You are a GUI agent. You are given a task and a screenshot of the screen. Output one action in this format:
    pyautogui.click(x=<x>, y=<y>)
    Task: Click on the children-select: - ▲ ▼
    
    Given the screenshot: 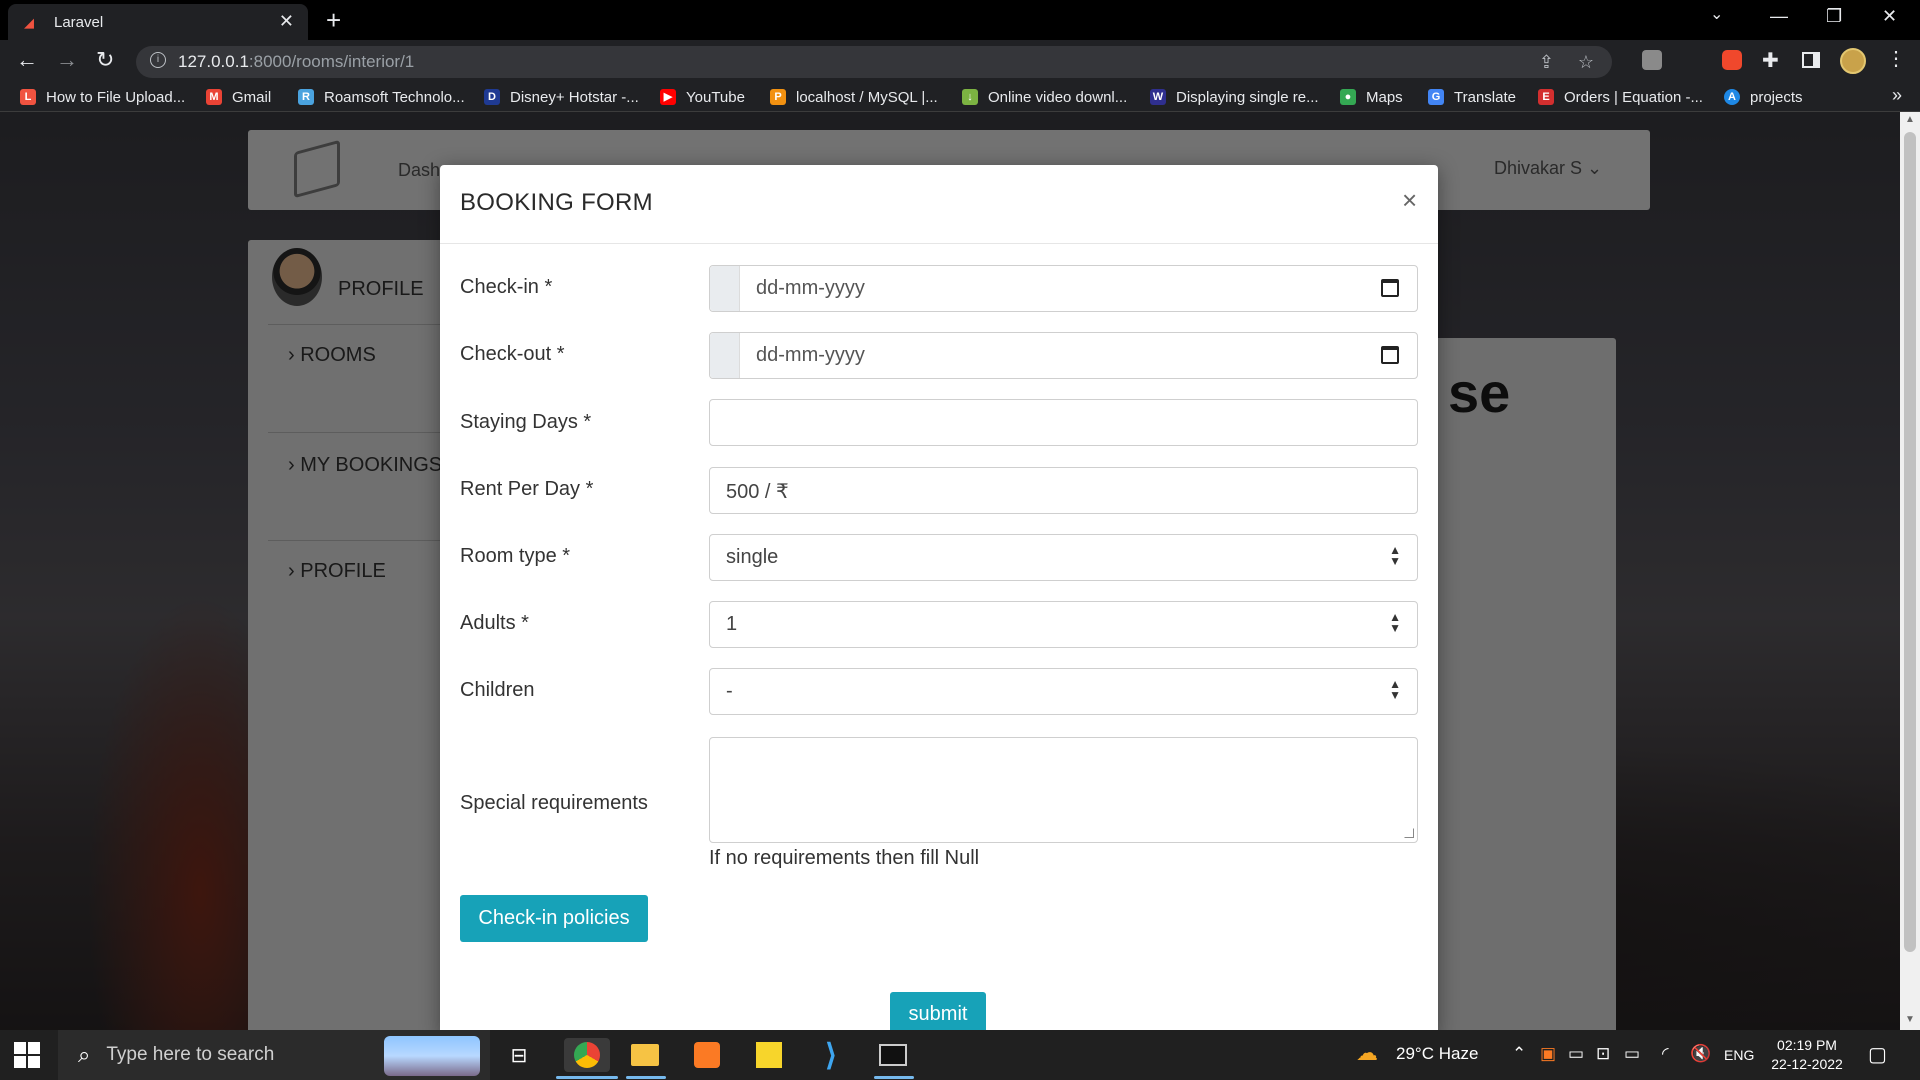 What is the action you would take?
    pyautogui.click(x=1063, y=691)
    